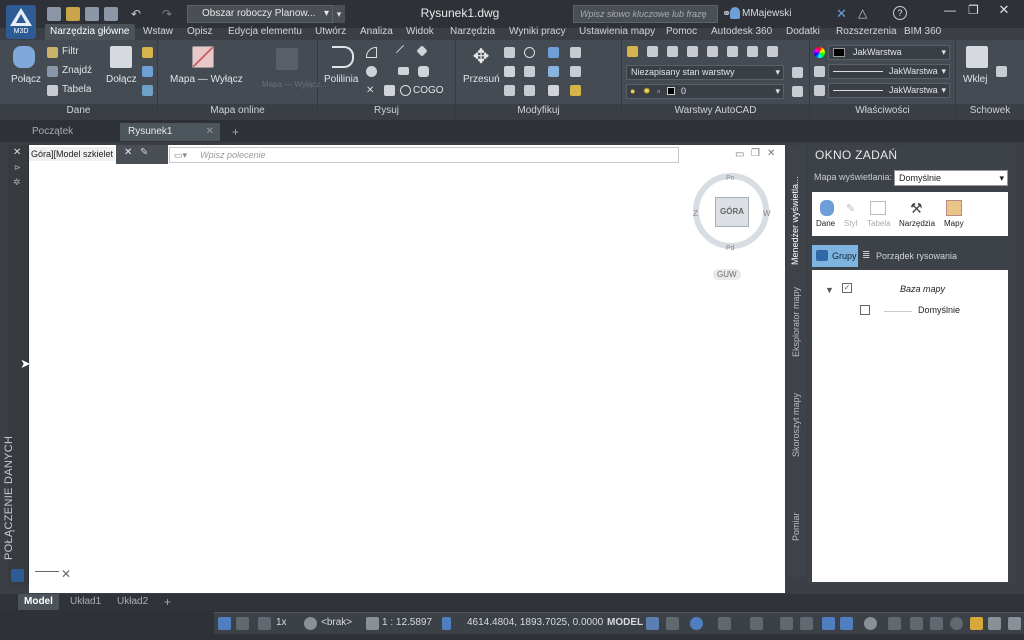  Describe the element at coordinates (423, 71) in the screenshot. I see `polygon-icon` at that location.